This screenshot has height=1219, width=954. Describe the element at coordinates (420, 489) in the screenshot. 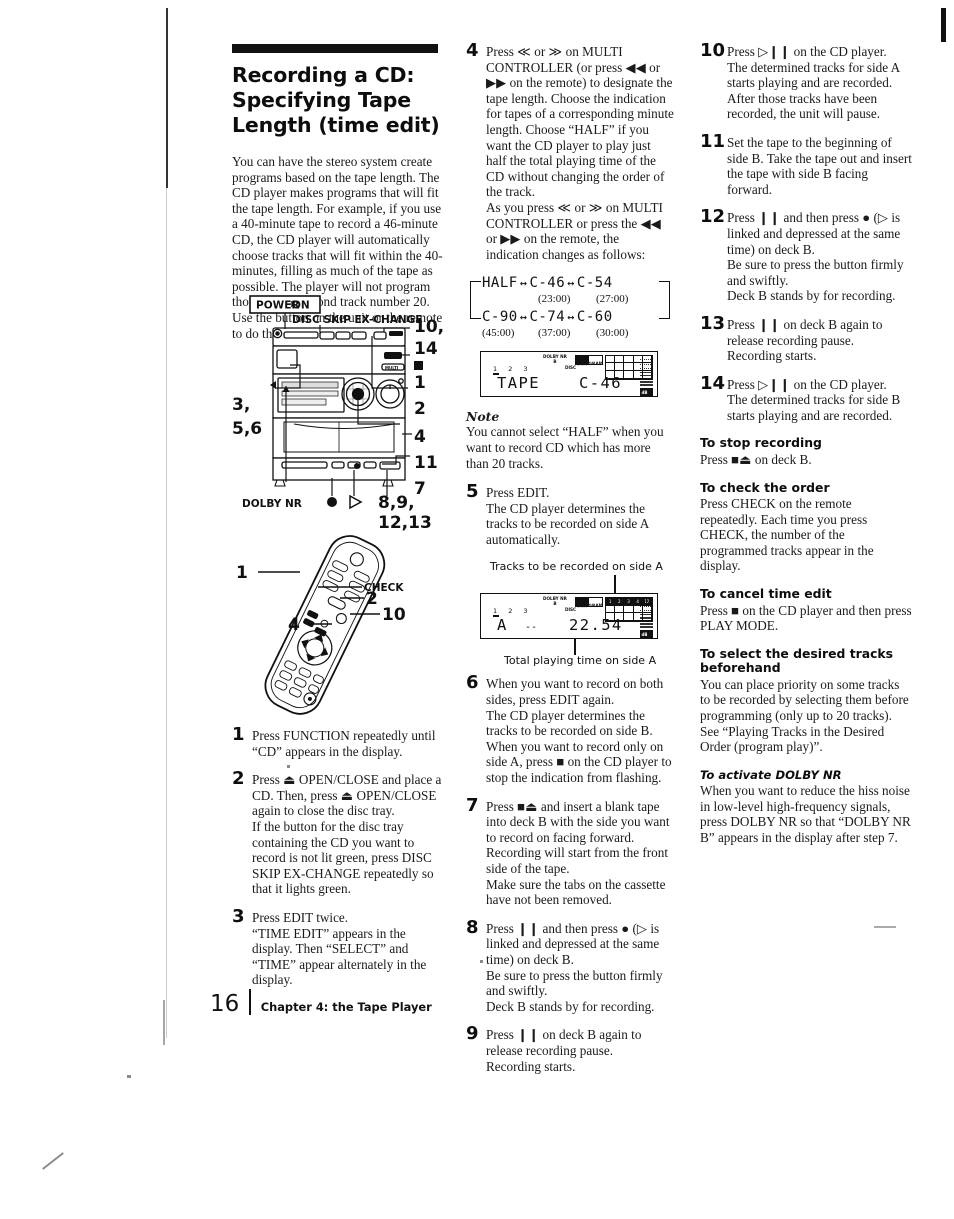

I see `callout-7: 7` at that location.